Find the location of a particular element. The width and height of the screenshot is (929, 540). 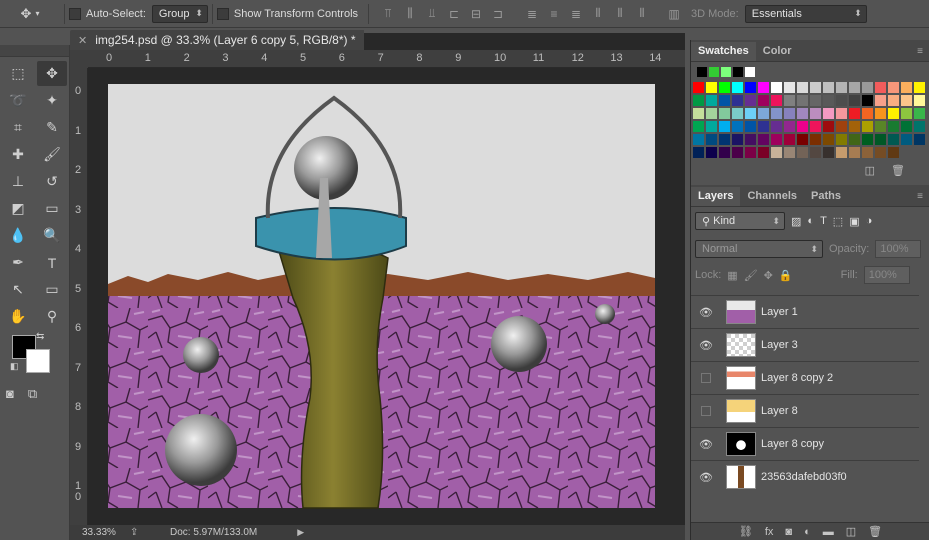

fx-icon: fx is located at coordinates (769, 532).